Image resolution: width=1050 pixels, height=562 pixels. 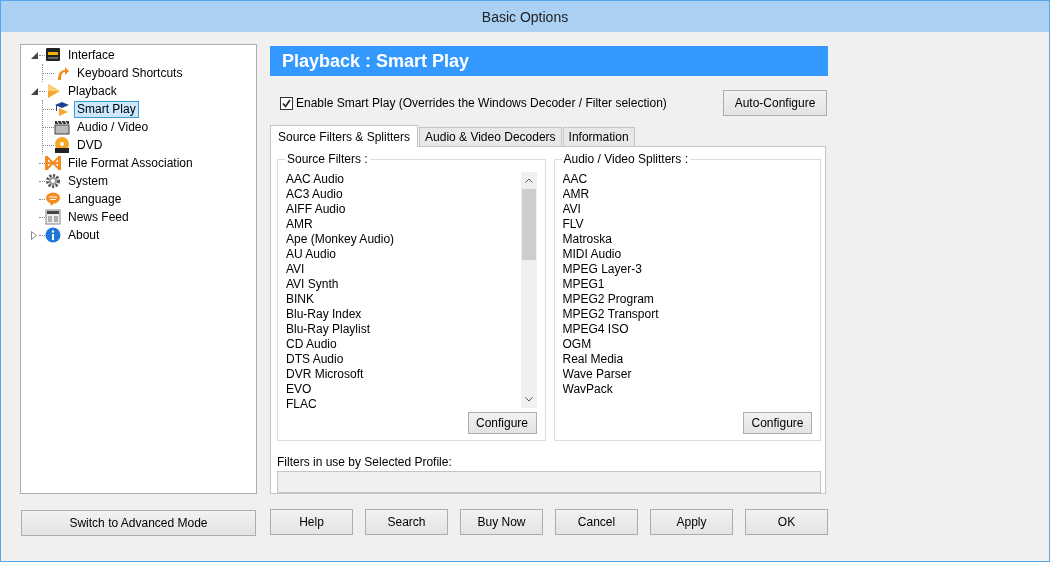 I want to click on tab: Audio & Video Decoders, so click(x=490, y=136).